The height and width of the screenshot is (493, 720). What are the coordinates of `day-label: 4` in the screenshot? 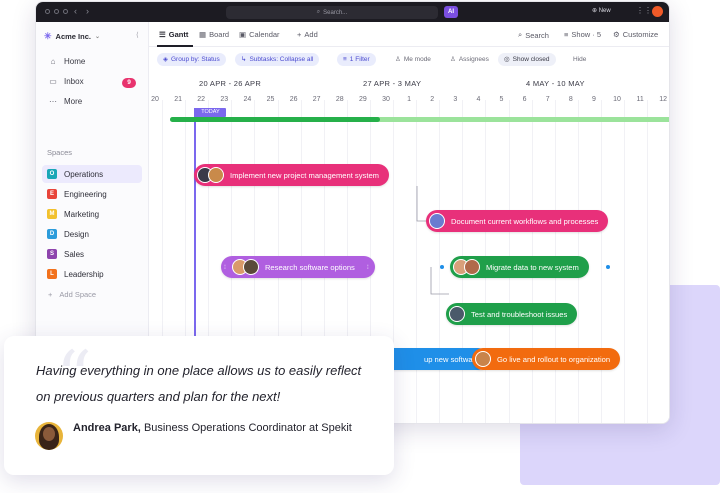 It's located at (478, 99).